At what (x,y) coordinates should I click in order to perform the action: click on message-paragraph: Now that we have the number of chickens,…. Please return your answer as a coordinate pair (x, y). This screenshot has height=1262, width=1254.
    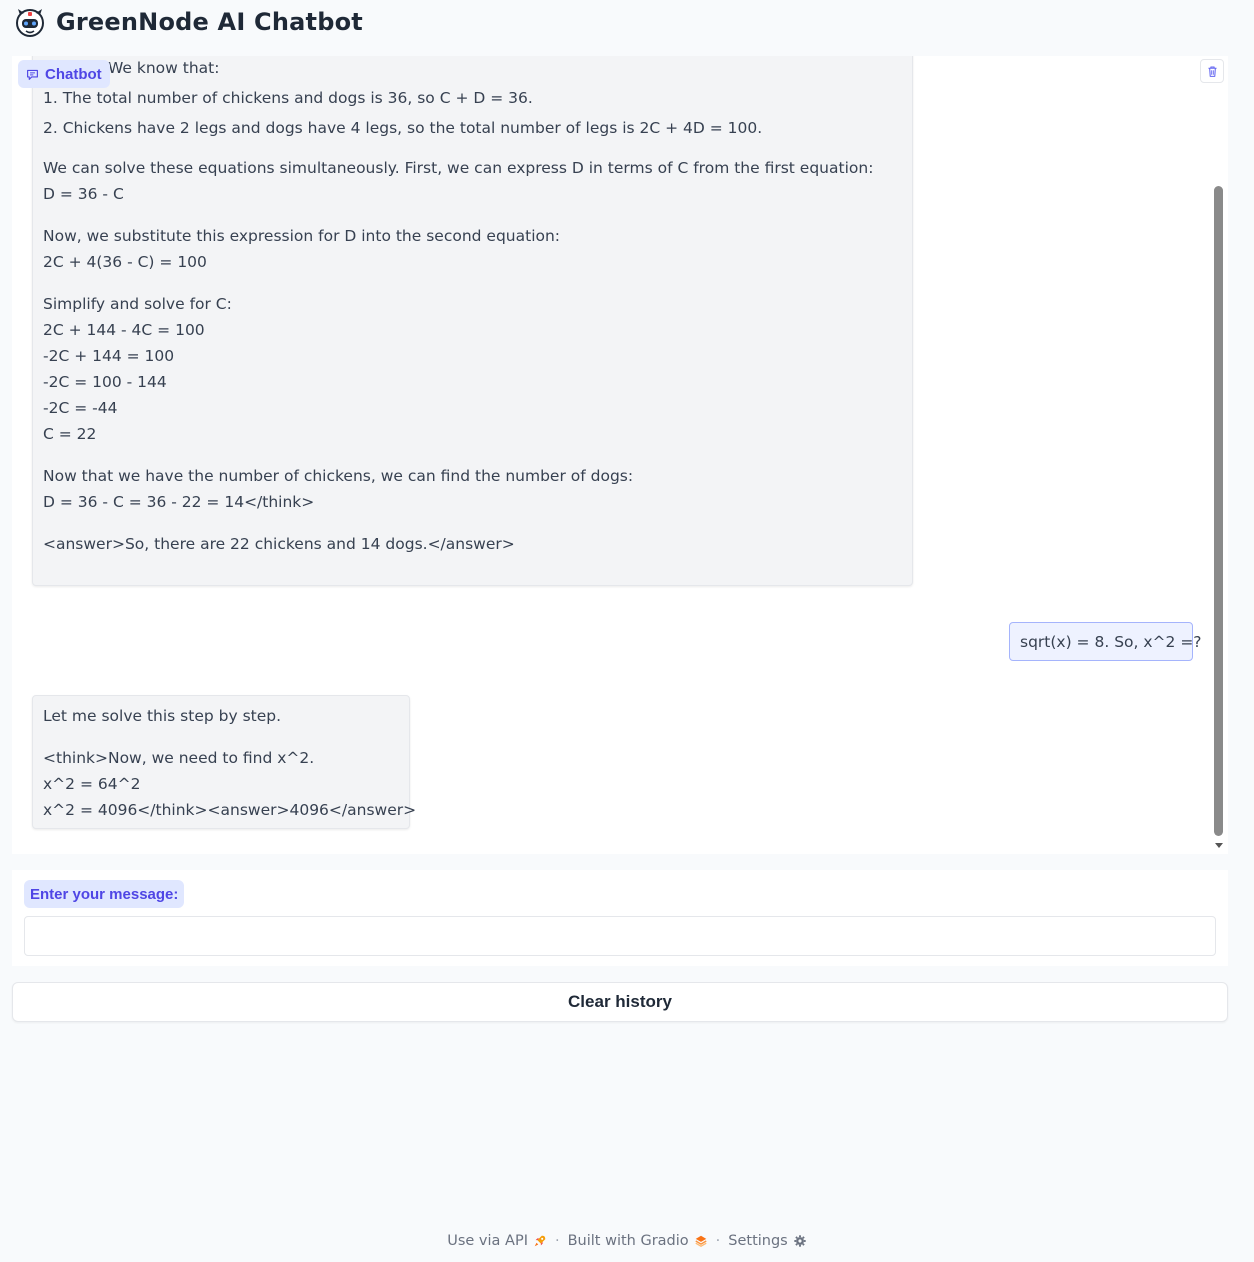
    Looking at the image, I should click on (472, 489).